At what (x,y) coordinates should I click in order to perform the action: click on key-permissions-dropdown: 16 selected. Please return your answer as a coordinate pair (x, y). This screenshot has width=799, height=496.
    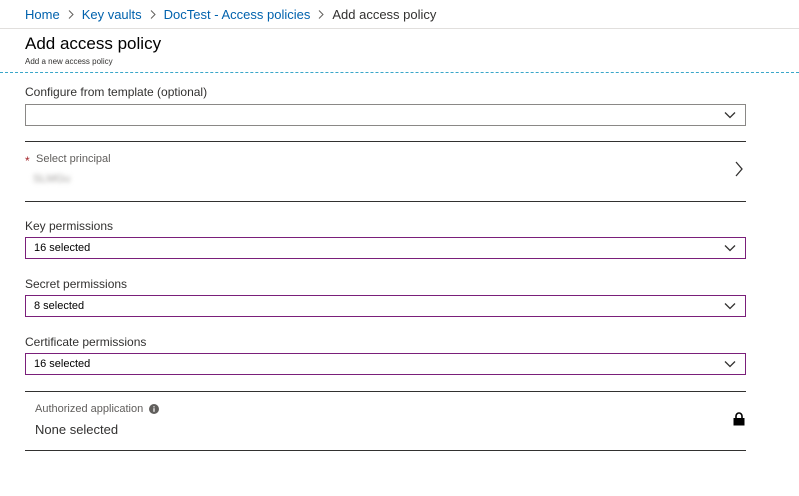
    Looking at the image, I should click on (385, 248).